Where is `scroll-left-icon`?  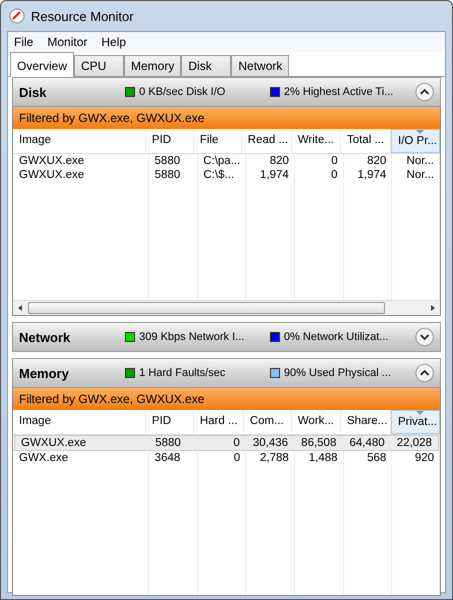 scroll-left-icon is located at coordinates (20, 308).